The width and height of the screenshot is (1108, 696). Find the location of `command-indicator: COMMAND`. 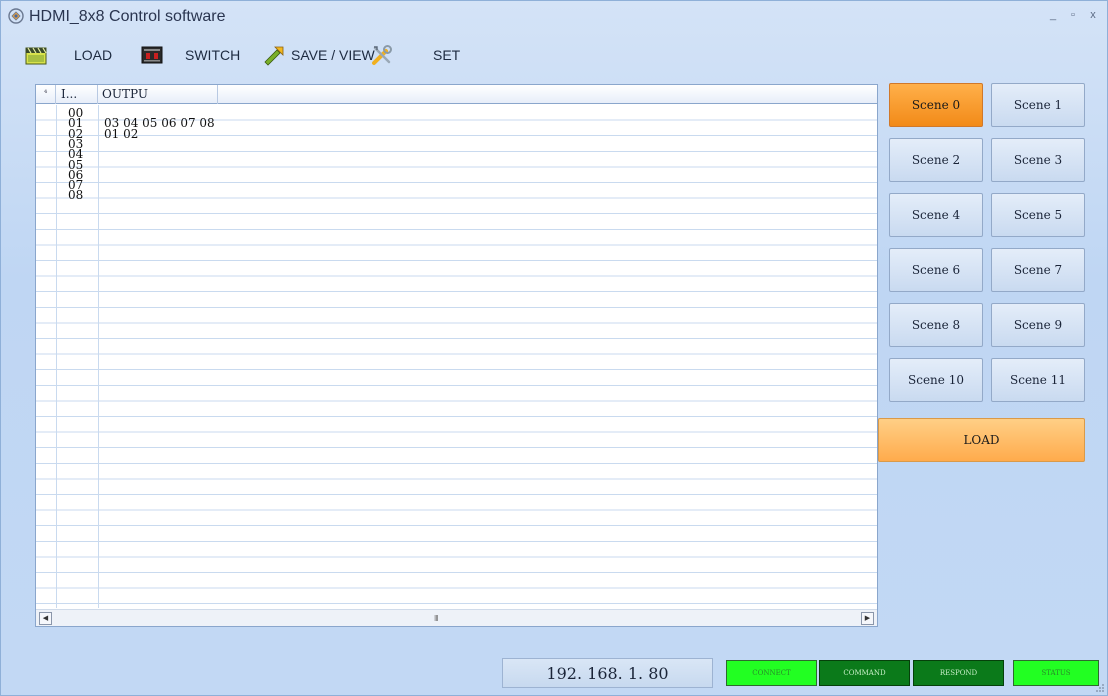

command-indicator: COMMAND is located at coordinates (864, 673).